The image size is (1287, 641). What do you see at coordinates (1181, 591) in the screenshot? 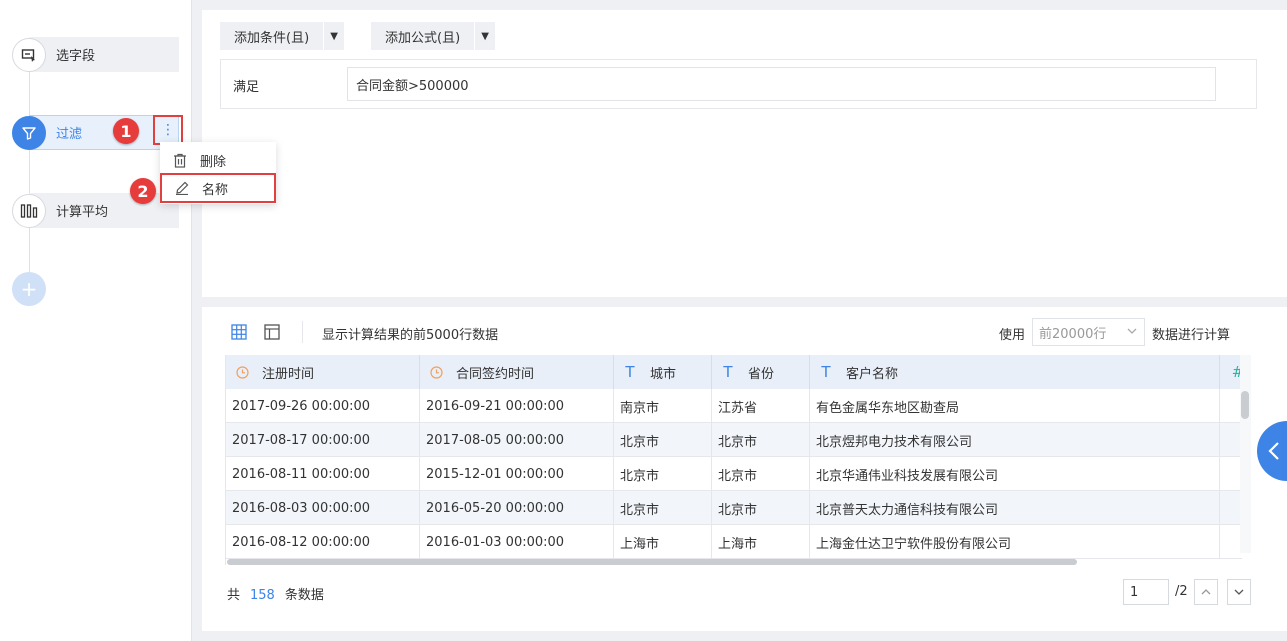
I see `page-total: /2` at bounding box center [1181, 591].